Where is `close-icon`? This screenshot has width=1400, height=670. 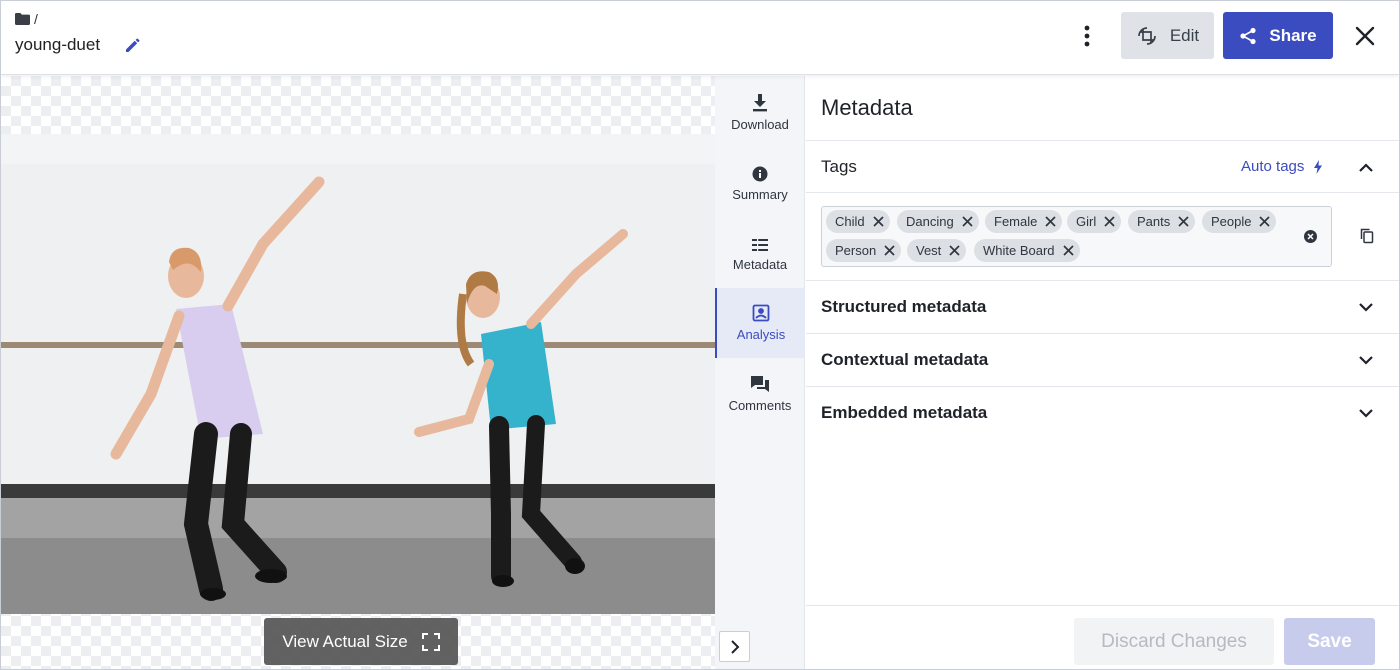
close-icon is located at coordinates (1365, 36).